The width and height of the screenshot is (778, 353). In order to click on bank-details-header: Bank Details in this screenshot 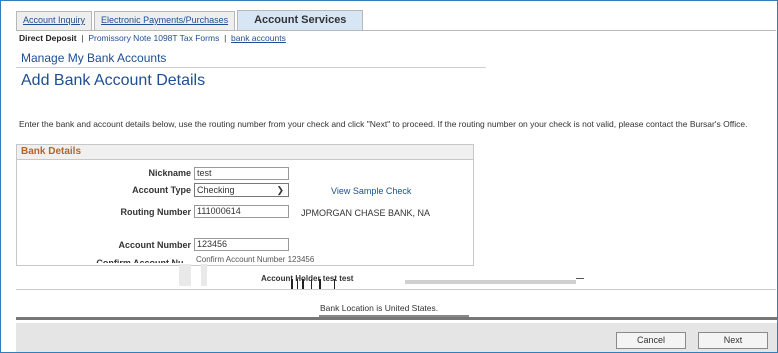, I will do `click(245, 152)`.